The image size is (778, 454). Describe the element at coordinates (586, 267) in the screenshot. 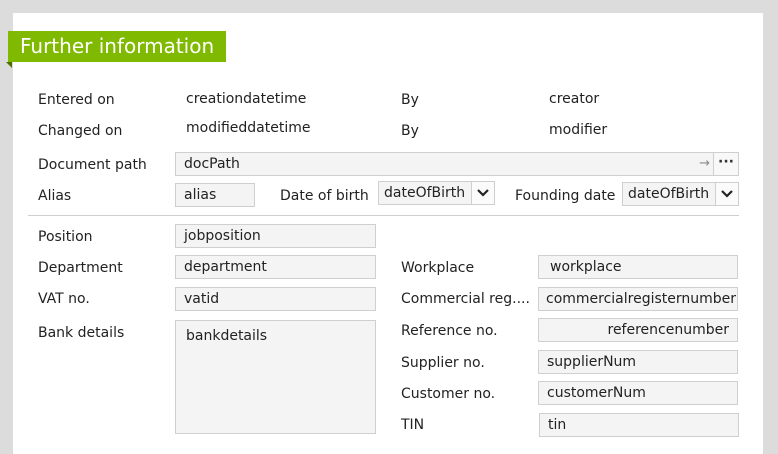

I see `workplace-value: workplace` at that location.